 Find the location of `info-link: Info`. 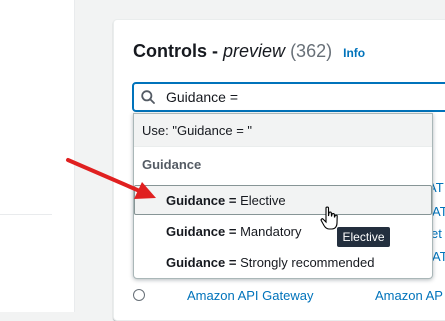

info-link: Info is located at coordinates (354, 53).